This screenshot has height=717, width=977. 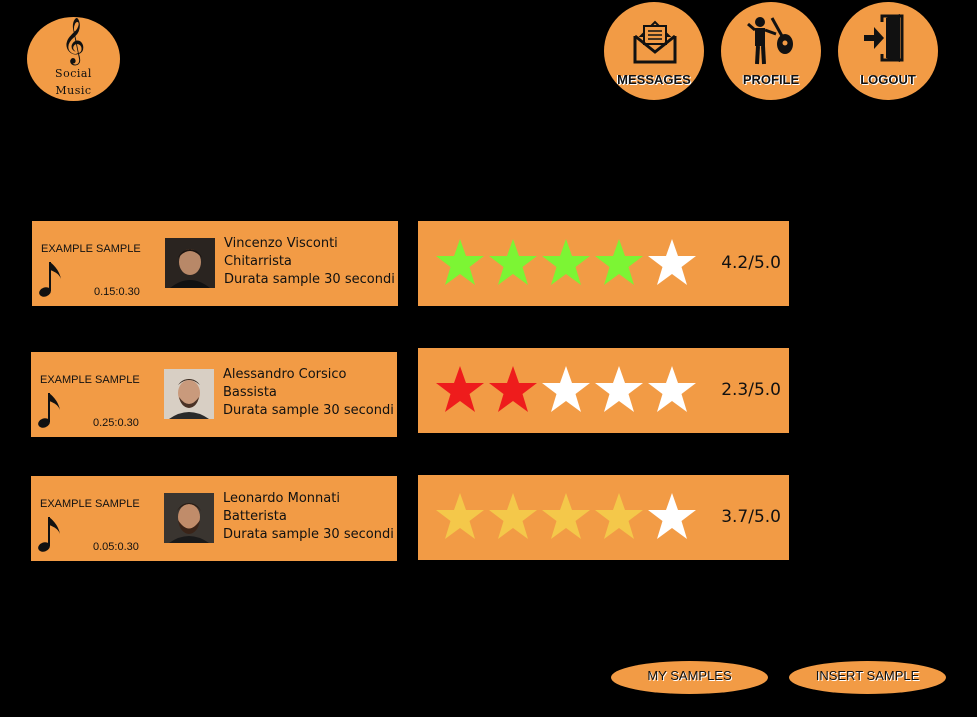 I want to click on messages-button: MESSAGES, so click(x=654, y=51).